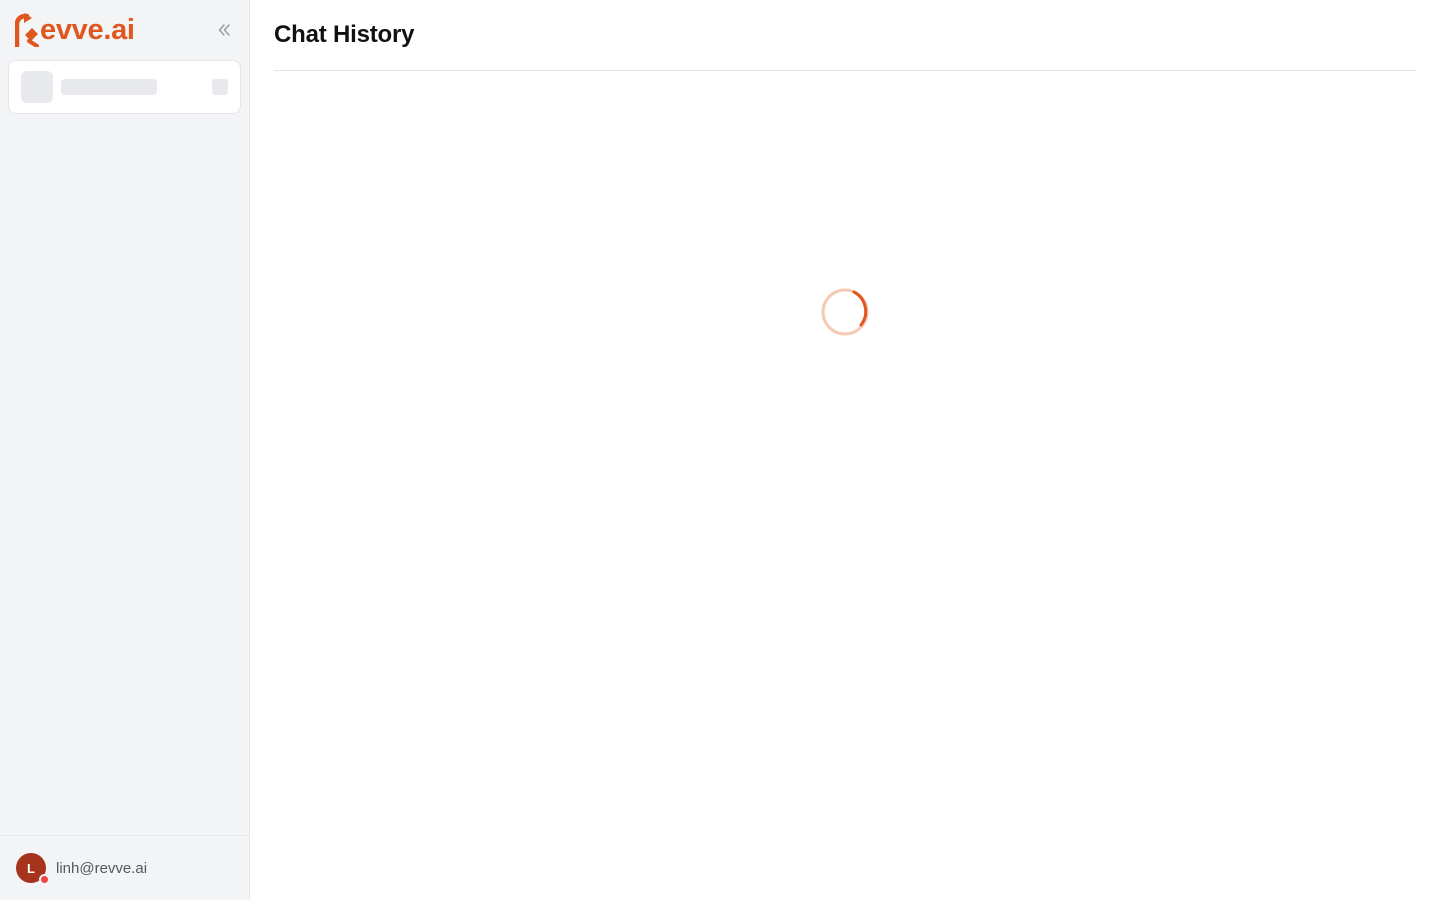 The height and width of the screenshot is (900, 1440). I want to click on spinner-icon, so click(845, 312).